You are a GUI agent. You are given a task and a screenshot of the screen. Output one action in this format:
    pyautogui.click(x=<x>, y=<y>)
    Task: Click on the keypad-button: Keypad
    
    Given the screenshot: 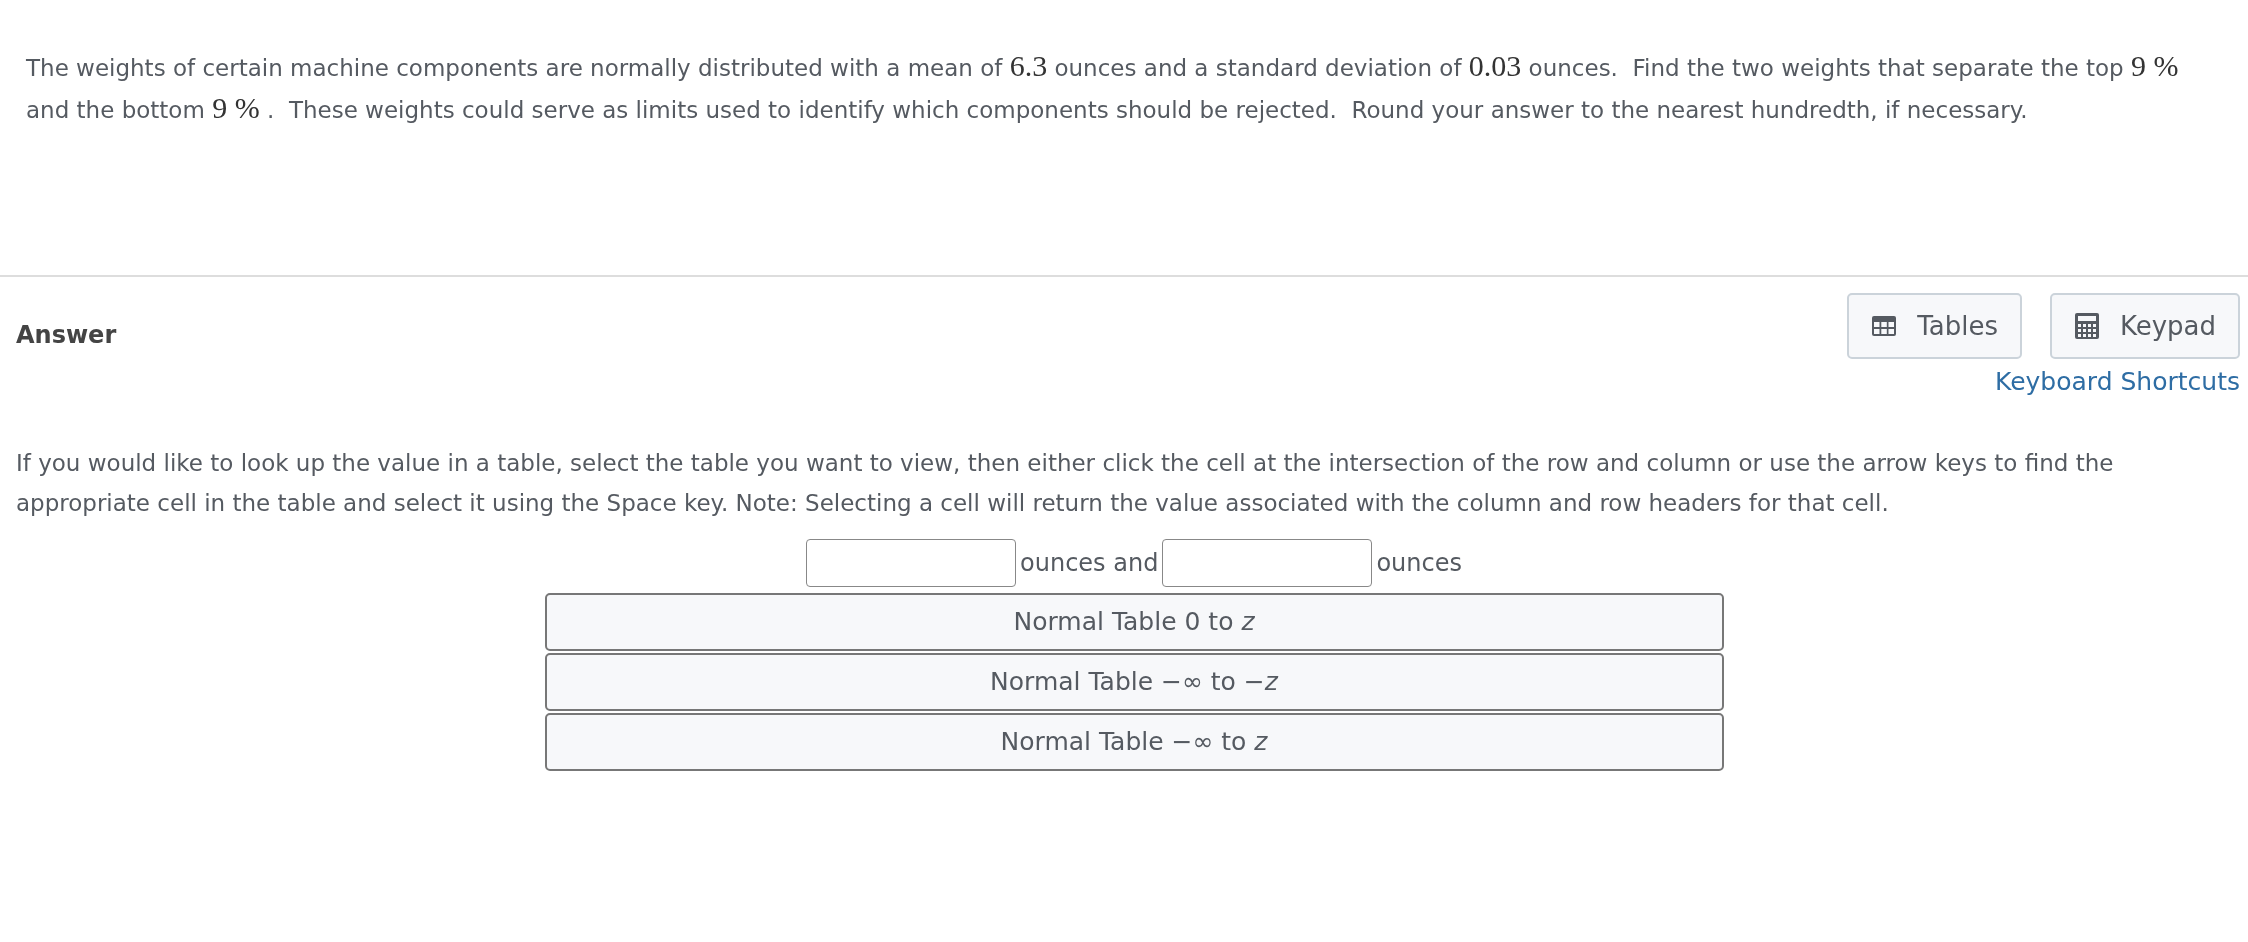 What is the action you would take?
    pyautogui.click(x=2144, y=326)
    